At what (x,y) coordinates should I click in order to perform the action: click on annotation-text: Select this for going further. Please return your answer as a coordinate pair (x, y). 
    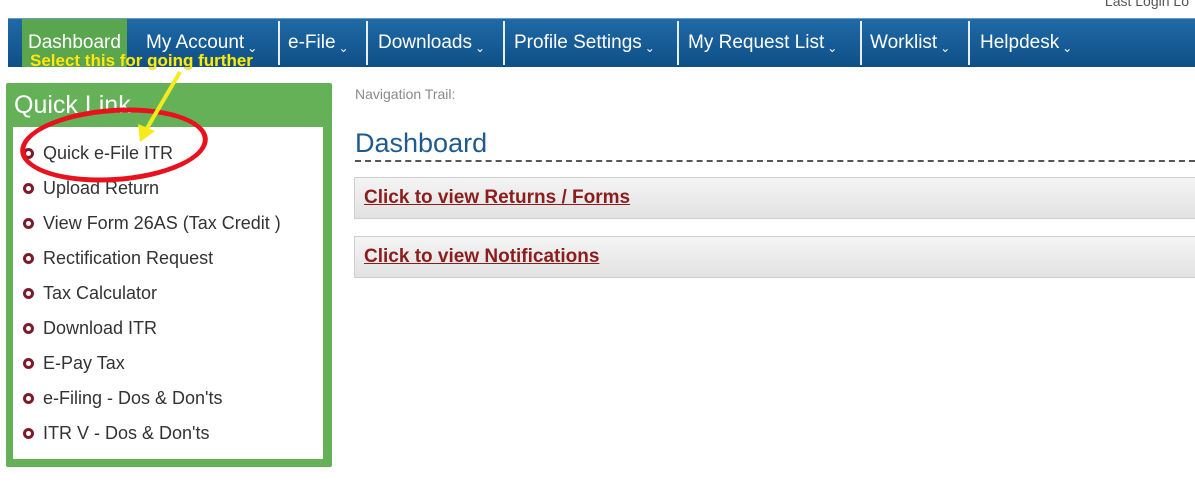
    Looking at the image, I should click on (141, 60).